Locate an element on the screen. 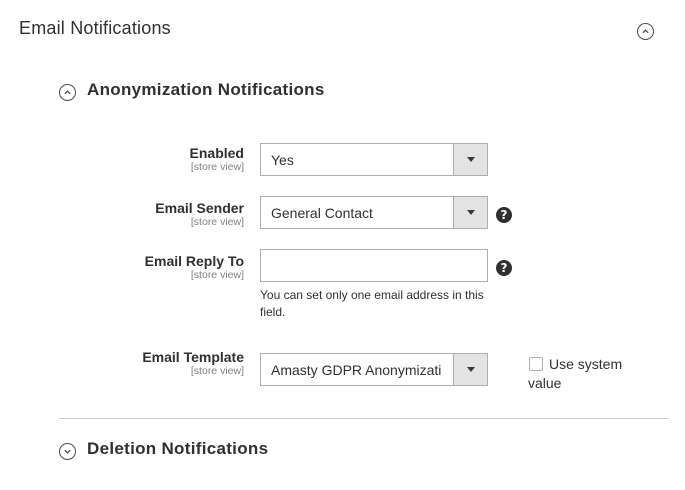  enabled-select-value: Yes is located at coordinates (282, 159).